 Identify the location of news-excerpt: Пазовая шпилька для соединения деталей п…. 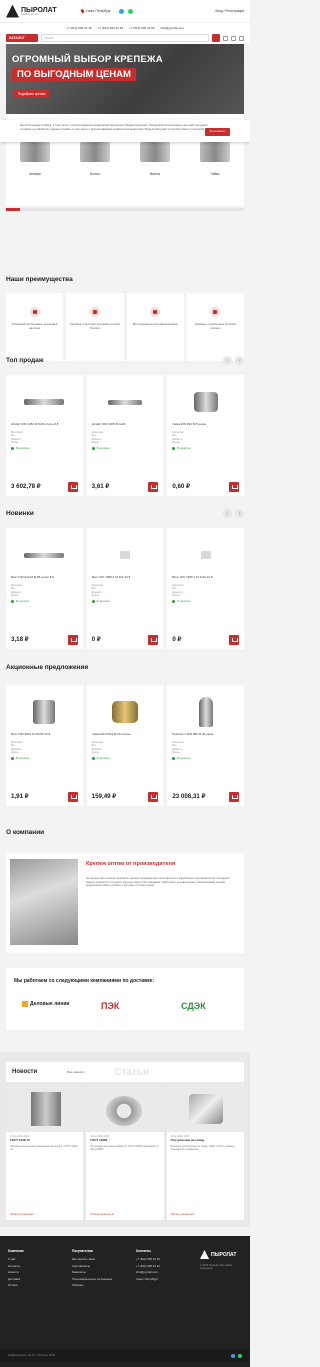
(44, 1148).